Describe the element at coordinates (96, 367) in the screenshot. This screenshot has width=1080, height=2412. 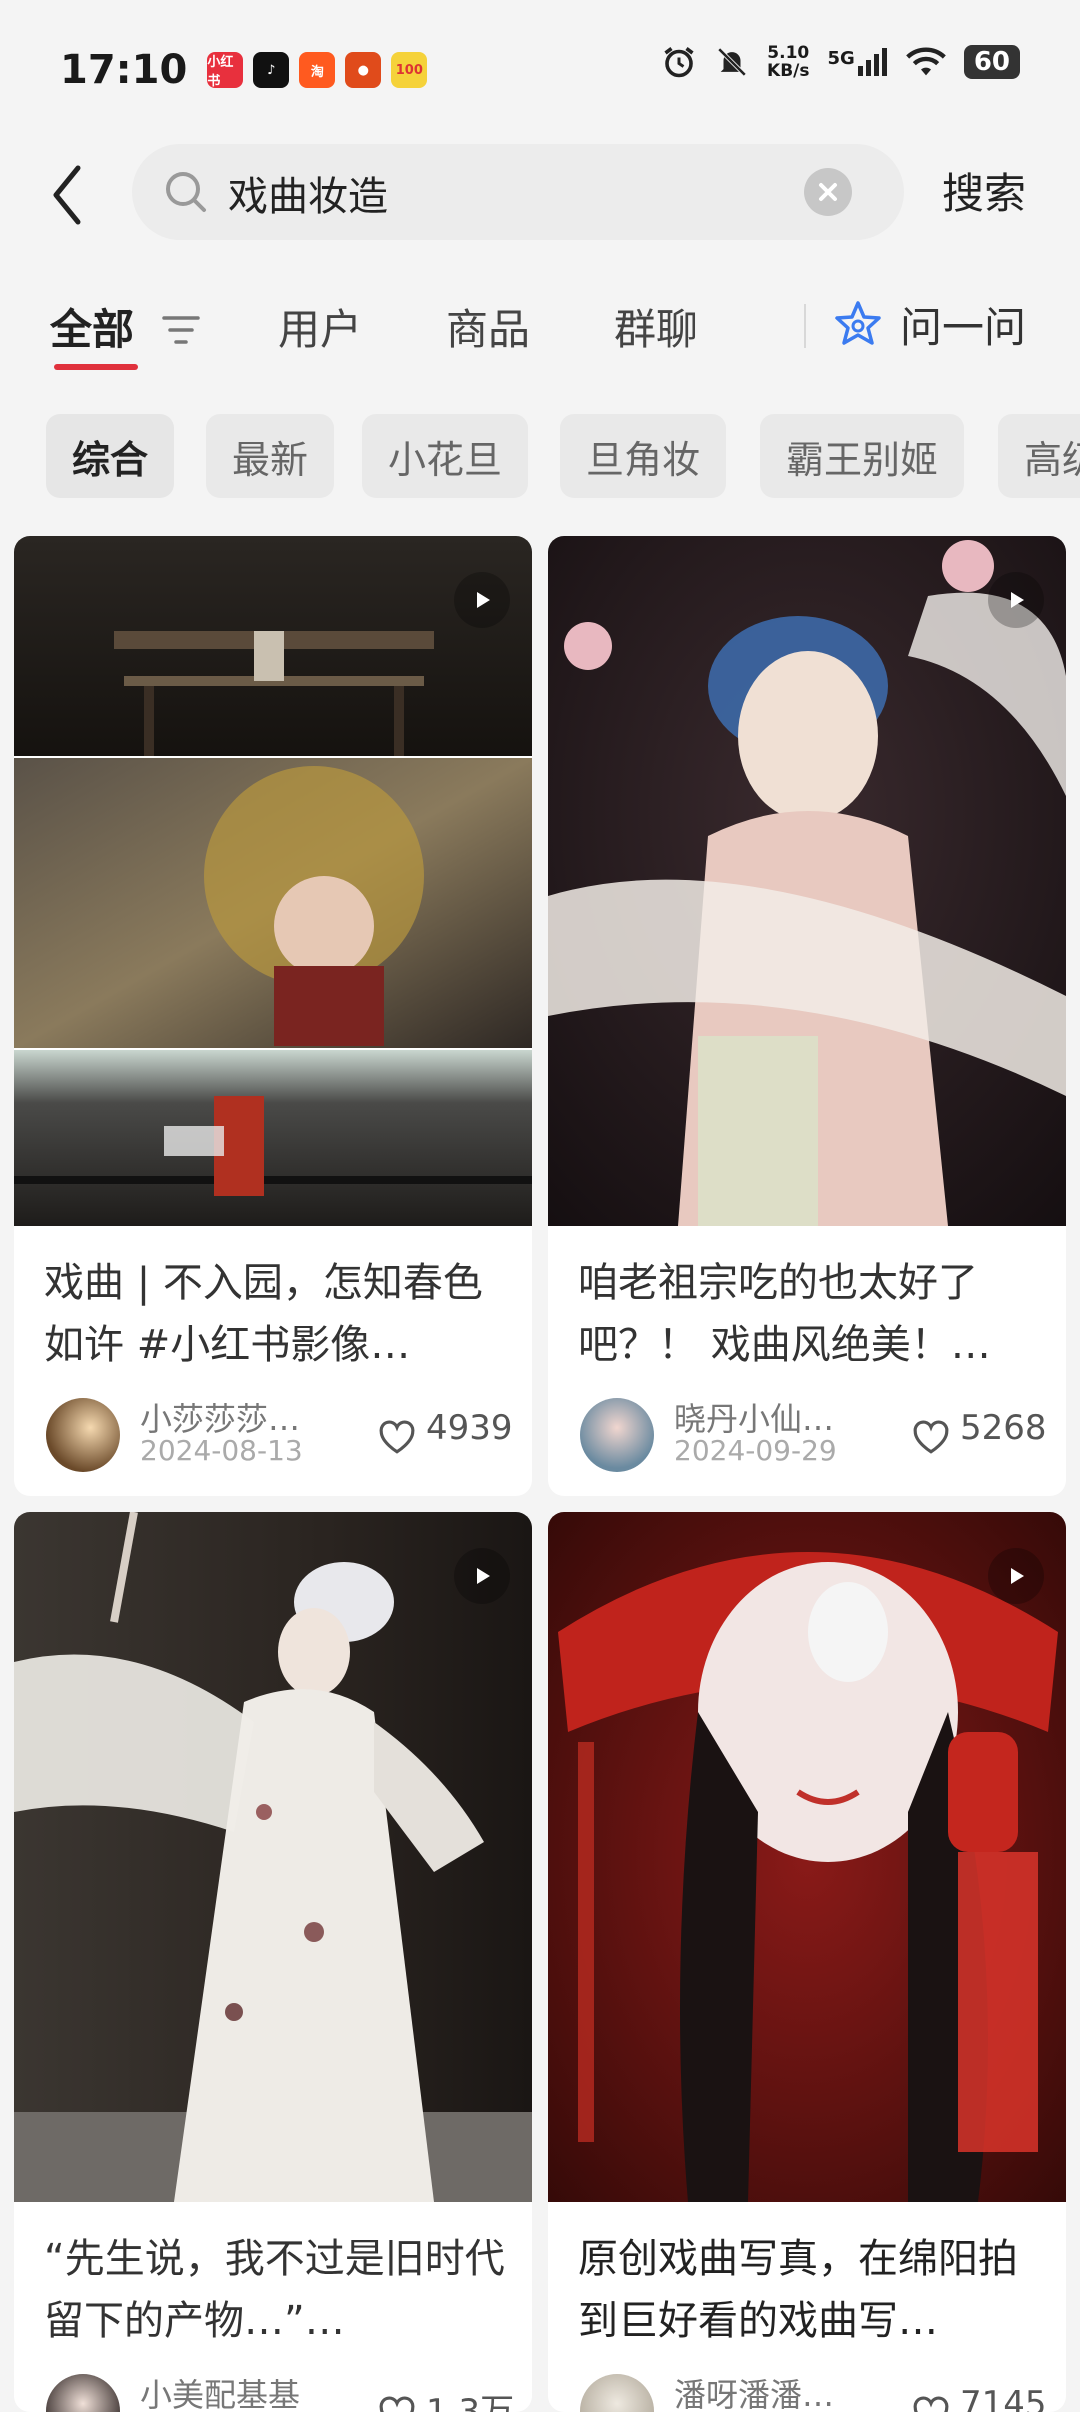
I see `active-tab-underline` at that location.